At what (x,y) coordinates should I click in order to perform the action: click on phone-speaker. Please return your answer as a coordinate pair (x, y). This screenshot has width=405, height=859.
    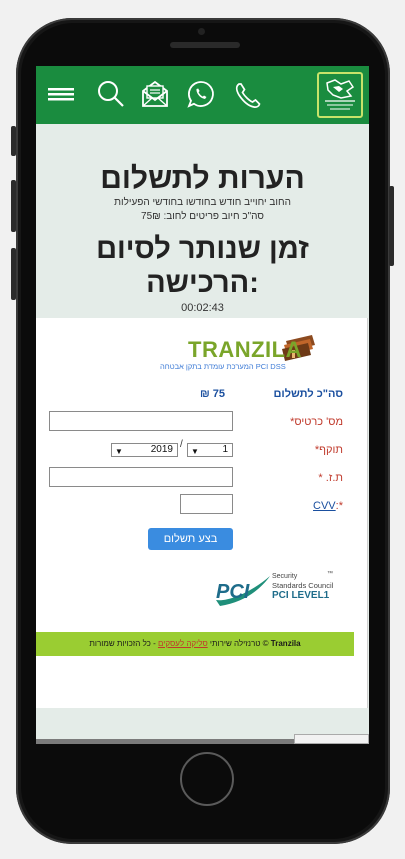
    Looking at the image, I should click on (205, 45).